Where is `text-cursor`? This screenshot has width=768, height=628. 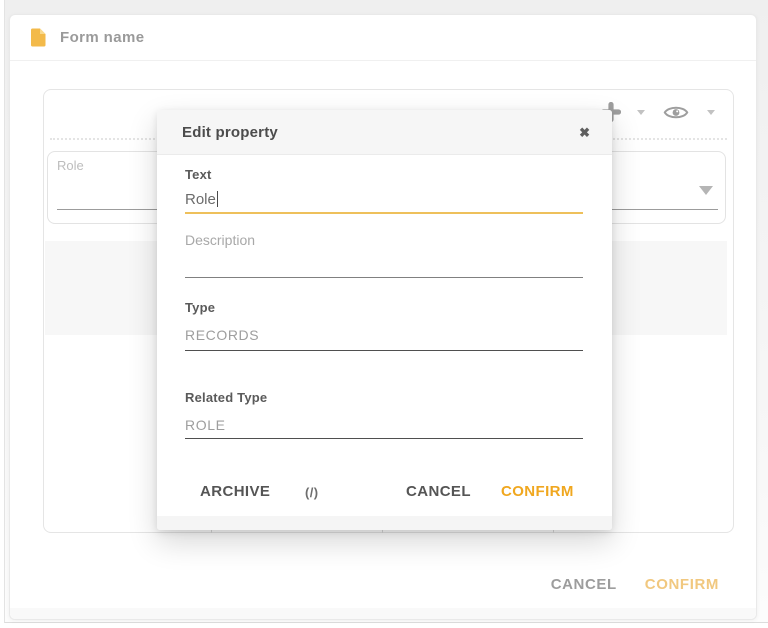
text-cursor is located at coordinates (217, 199).